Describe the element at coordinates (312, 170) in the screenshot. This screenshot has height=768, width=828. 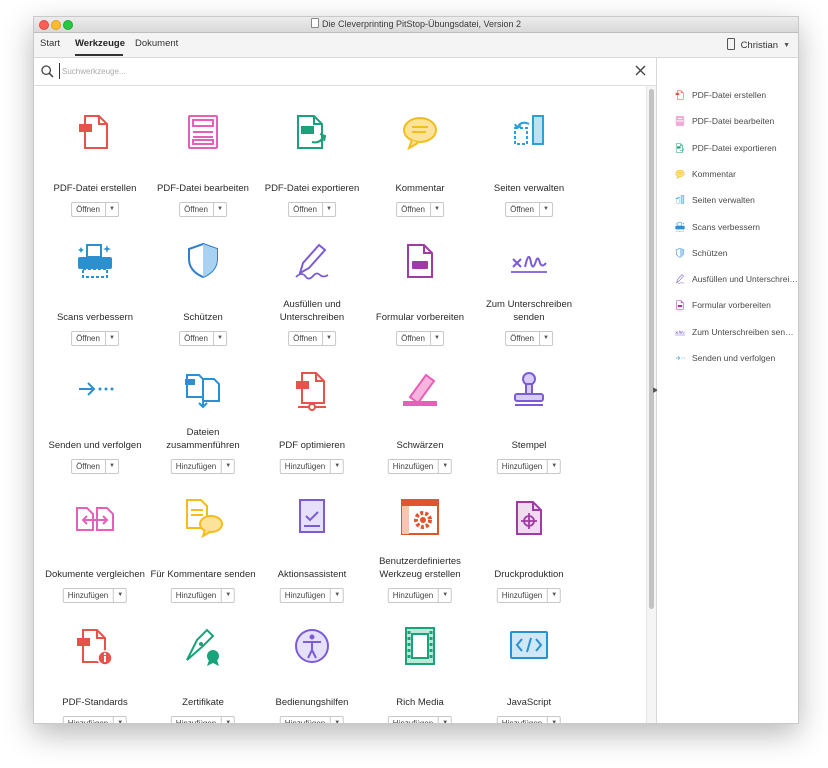
I see `tool-pdf-datei-exportieren: PDF-Datei exportieren Öffnen ▼` at that location.